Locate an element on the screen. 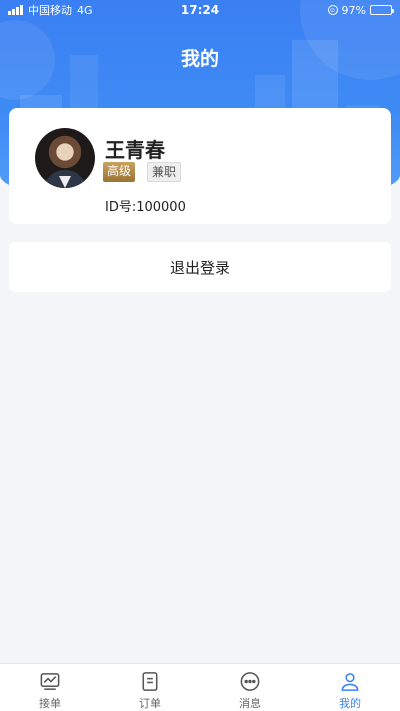  tab-orders: 订单 is located at coordinates (150, 687).